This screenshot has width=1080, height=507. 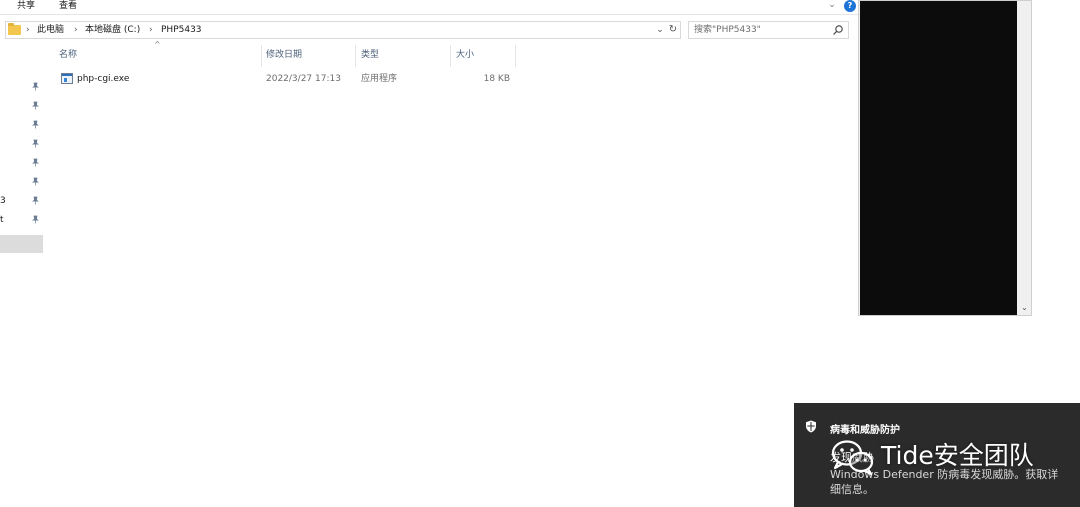 What do you see at coordinates (379, 79) in the screenshot?
I see `file-type: 应用程序` at bounding box center [379, 79].